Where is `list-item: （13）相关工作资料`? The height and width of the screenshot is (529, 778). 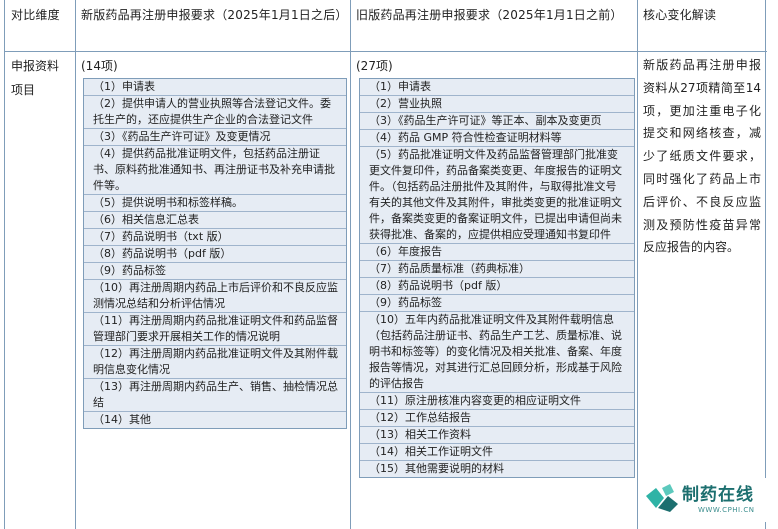
list-item: （13）相关工作资料 is located at coordinates (497, 435).